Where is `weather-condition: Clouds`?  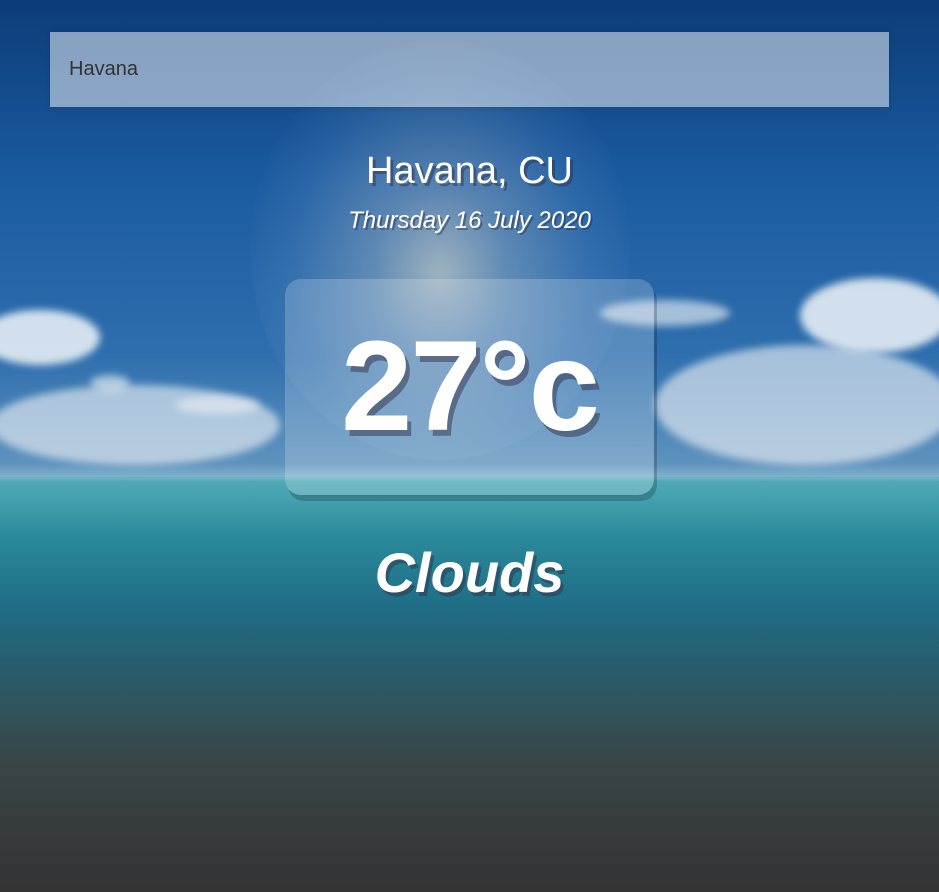 weather-condition: Clouds is located at coordinates (469, 572).